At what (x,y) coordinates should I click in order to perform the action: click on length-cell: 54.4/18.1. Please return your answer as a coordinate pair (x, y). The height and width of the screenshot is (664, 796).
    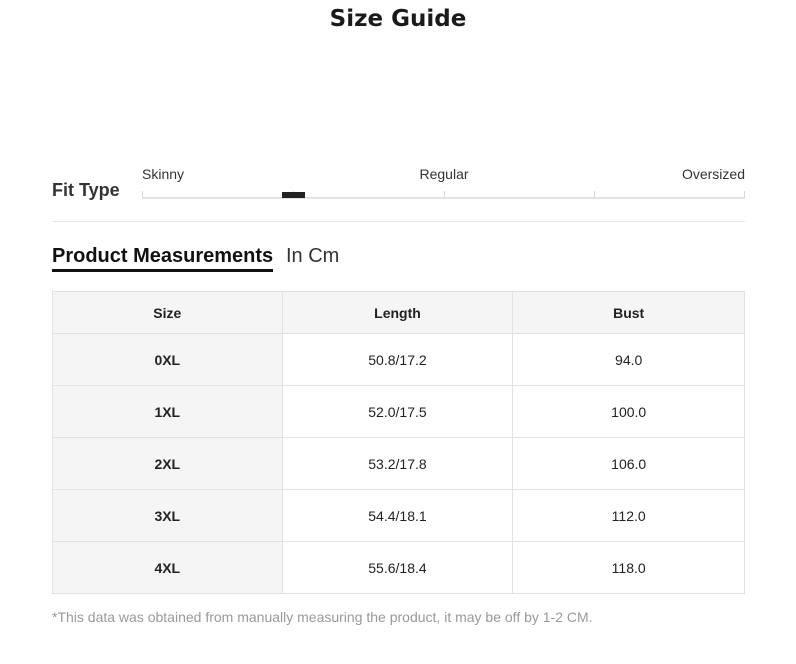
    Looking at the image, I should click on (397, 515).